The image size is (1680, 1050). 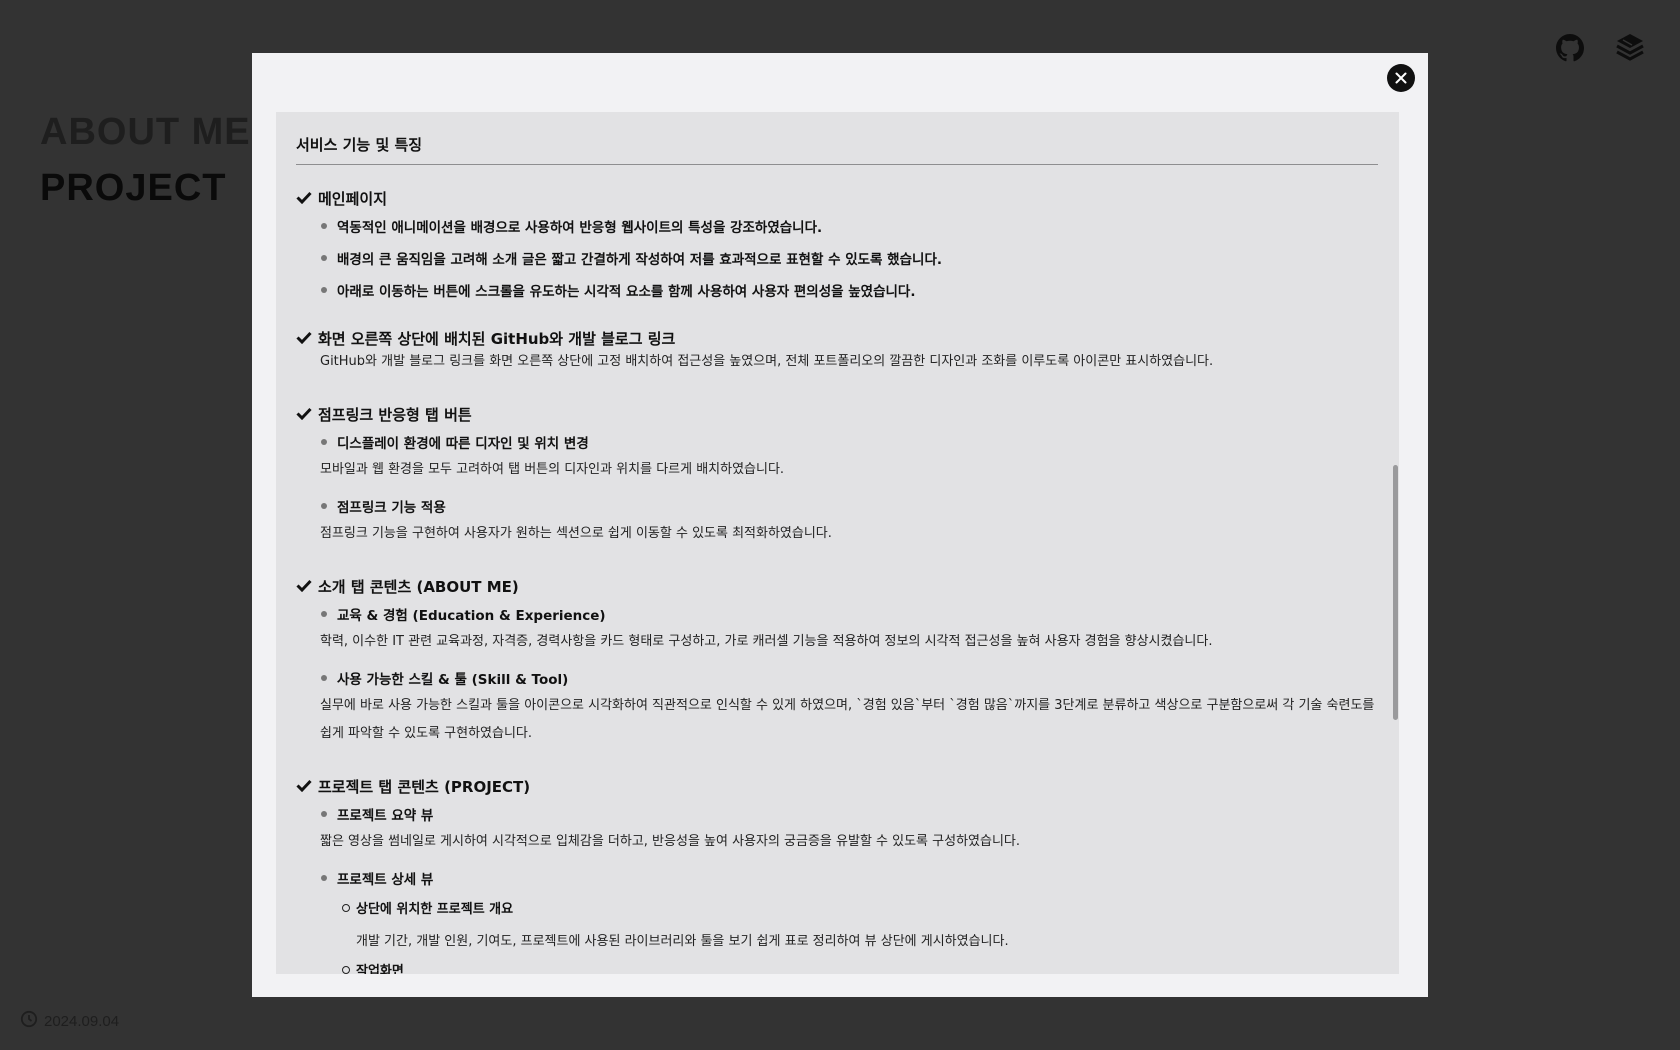 I want to click on list-item: 사용 가능한 스킬 & 툴 (Skill & Tool), so click(x=444, y=678).